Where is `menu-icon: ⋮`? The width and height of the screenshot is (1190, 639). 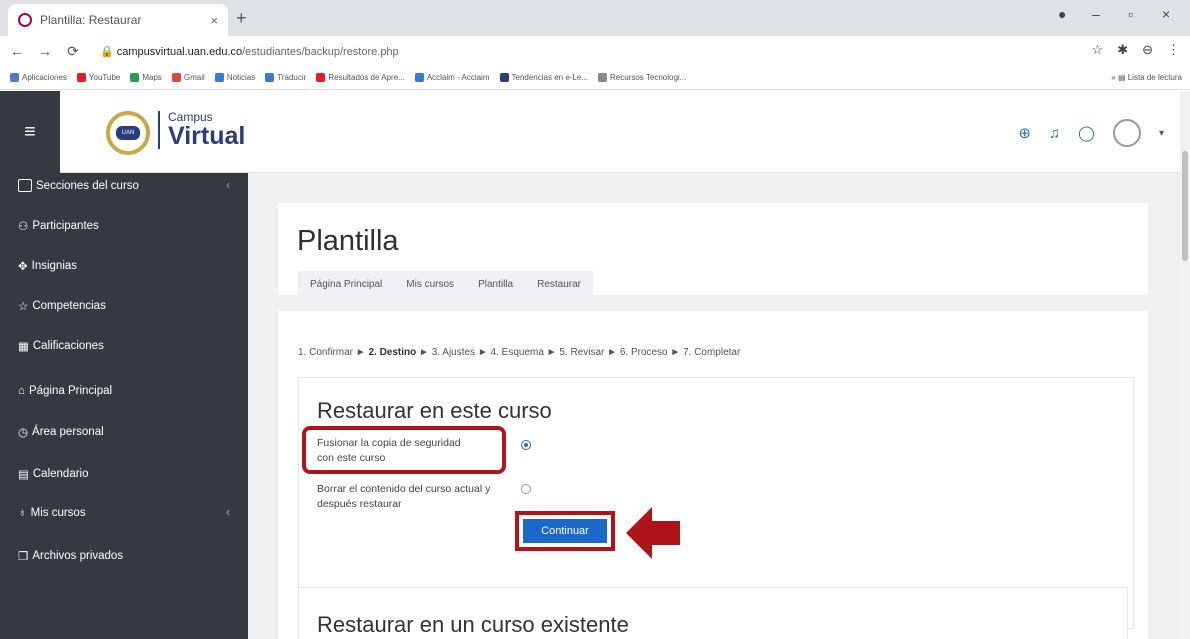
menu-icon: ⋮ is located at coordinates (1173, 50).